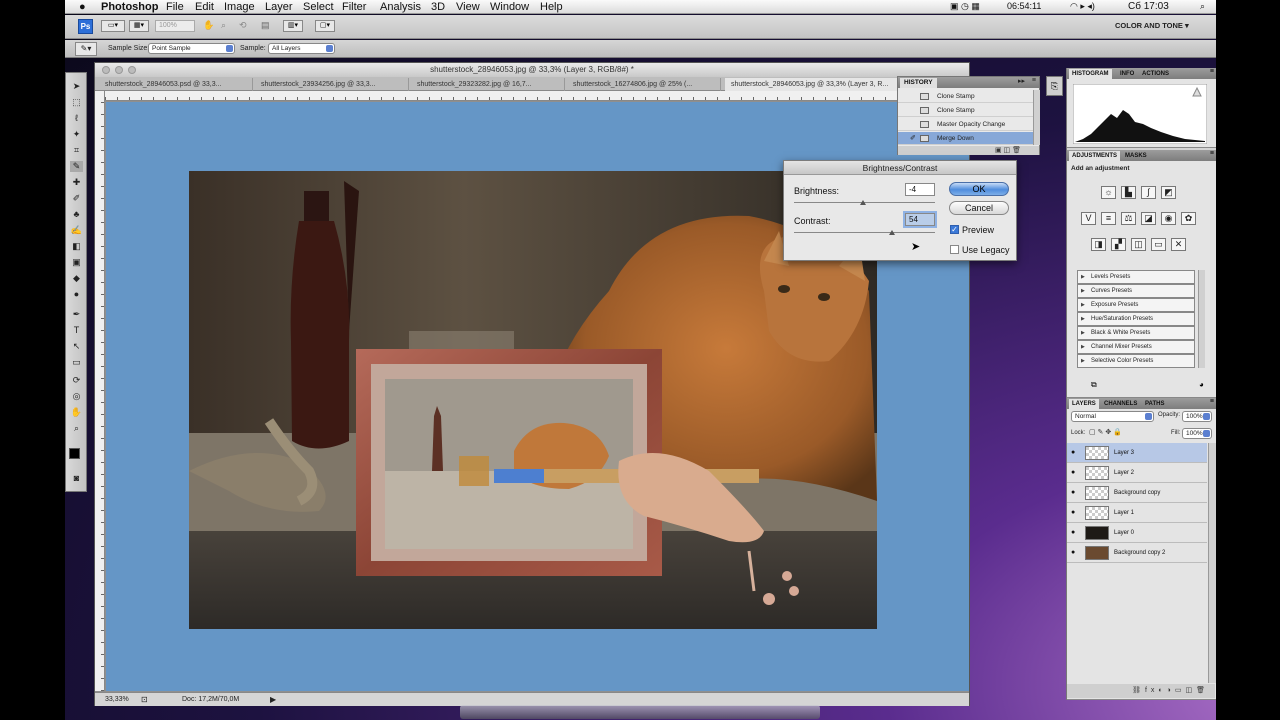 The width and height of the screenshot is (1280, 720). Describe the element at coordinates (354, 7) in the screenshot. I see `menu-filter: Filter` at that location.